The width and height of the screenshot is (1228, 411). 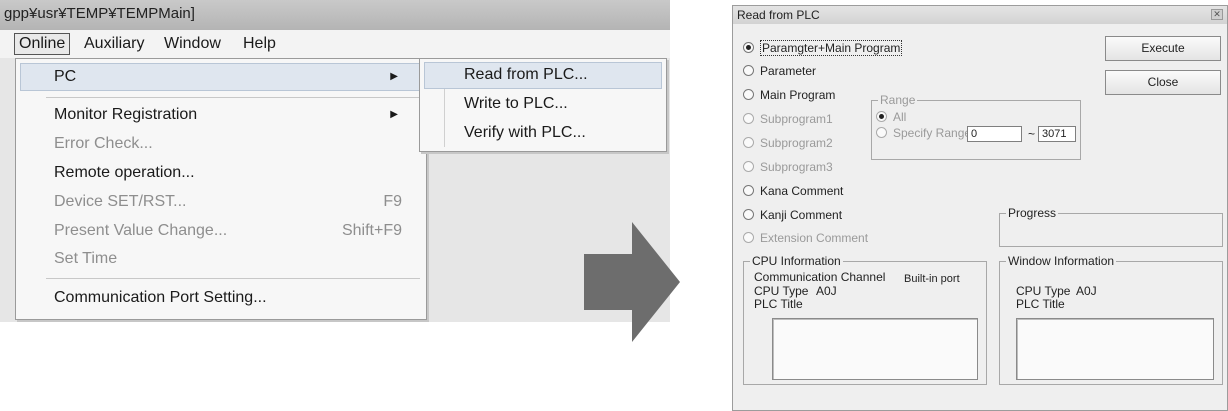 I want to click on menu-item-label: Monitor Registration, so click(x=126, y=114).